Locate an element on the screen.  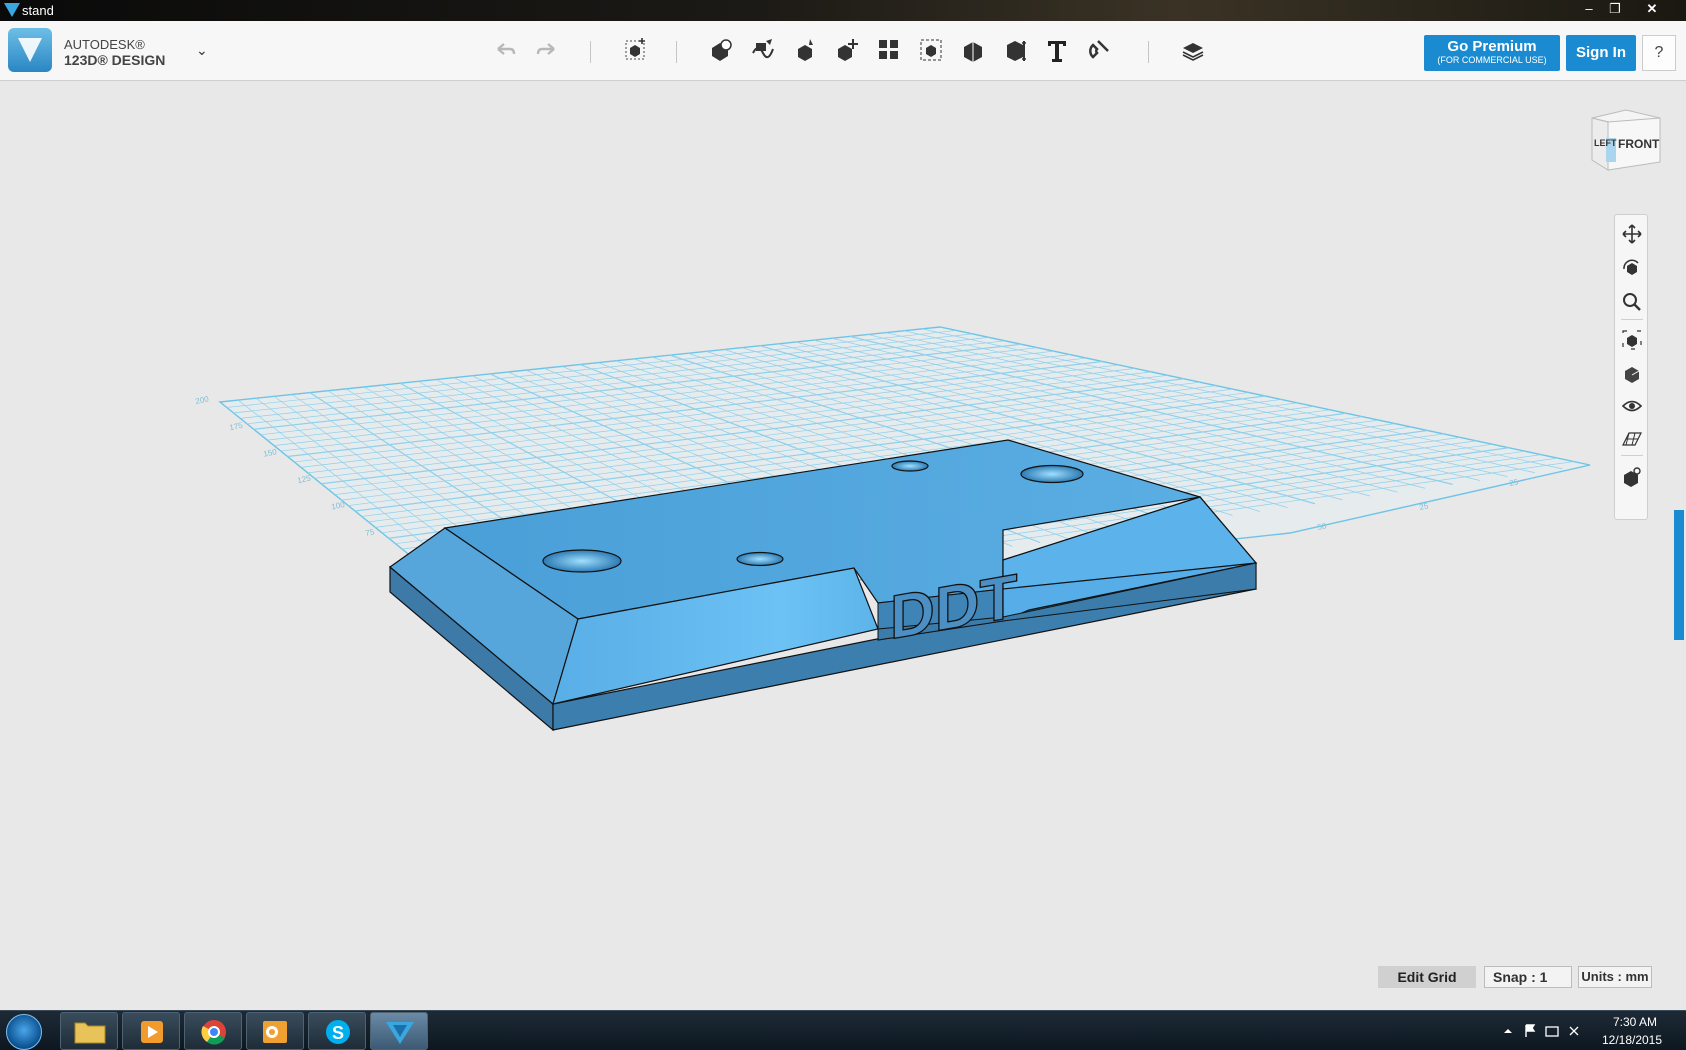
grid-axis-label: 100 is located at coordinates (338, 506).